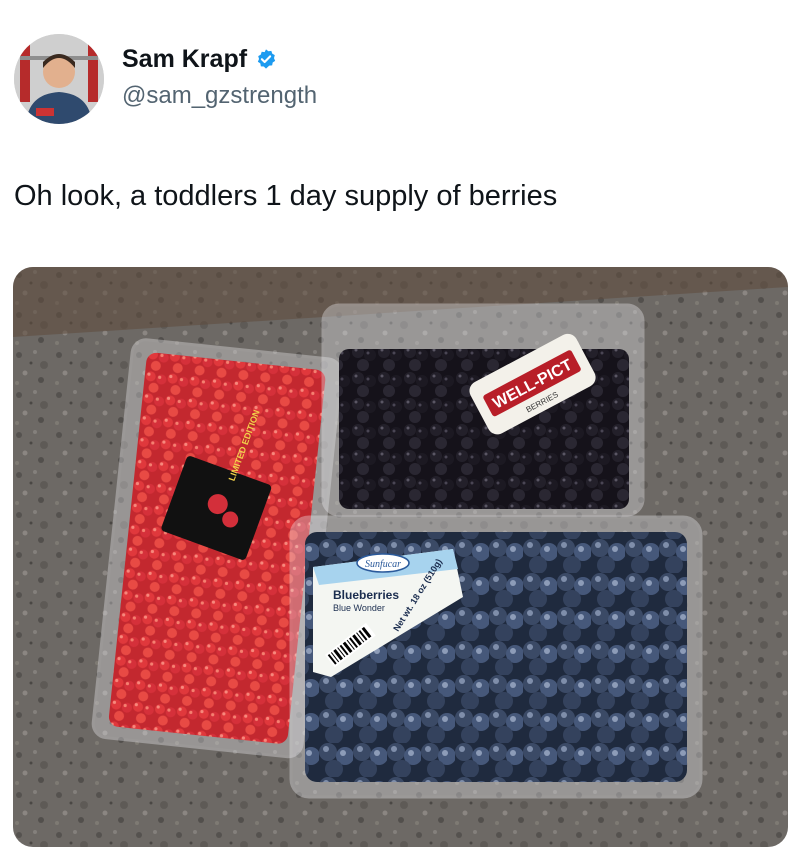 The width and height of the screenshot is (800, 858). What do you see at coordinates (266, 59) in the screenshot?
I see `verified-badge-icon` at bounding box center [266, 59].